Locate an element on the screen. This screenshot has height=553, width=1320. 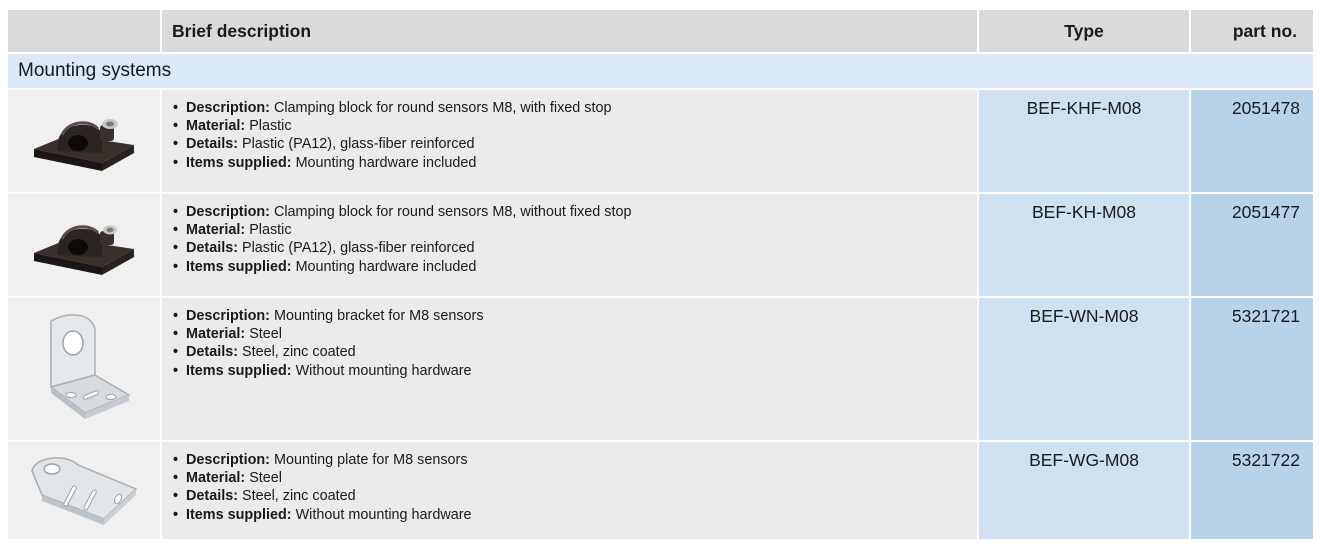
part-no-cell: 5321721 is located at coordinates (1251, 369).